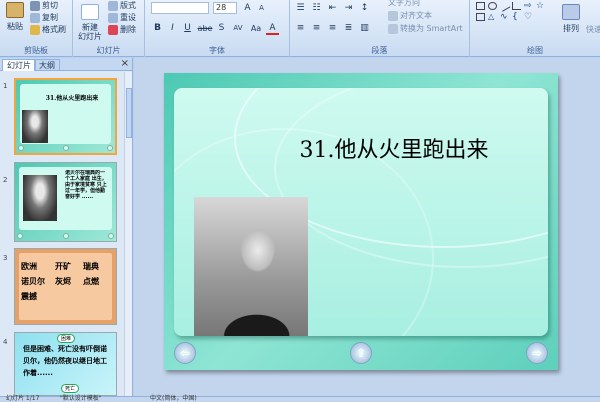 The image size is (600, 402). What do you see at coordinates (125, 63) in the screenshot?
I see `close-panel-icon: ×` at bounding box center [125, 63].